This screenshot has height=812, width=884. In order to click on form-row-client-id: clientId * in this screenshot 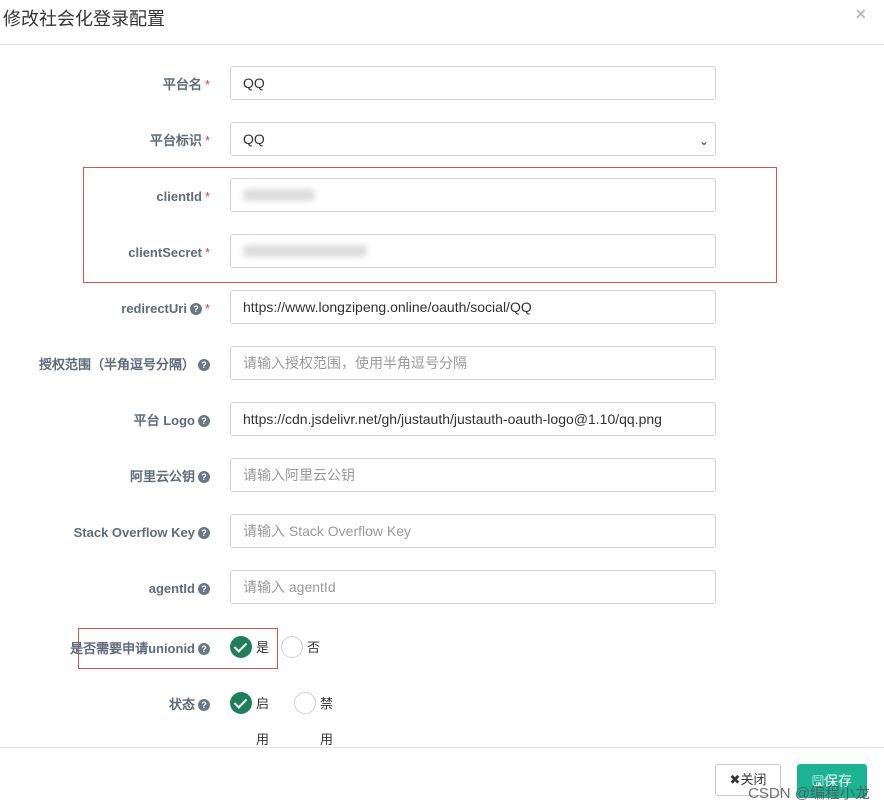, I will do `click(442, 195)`.